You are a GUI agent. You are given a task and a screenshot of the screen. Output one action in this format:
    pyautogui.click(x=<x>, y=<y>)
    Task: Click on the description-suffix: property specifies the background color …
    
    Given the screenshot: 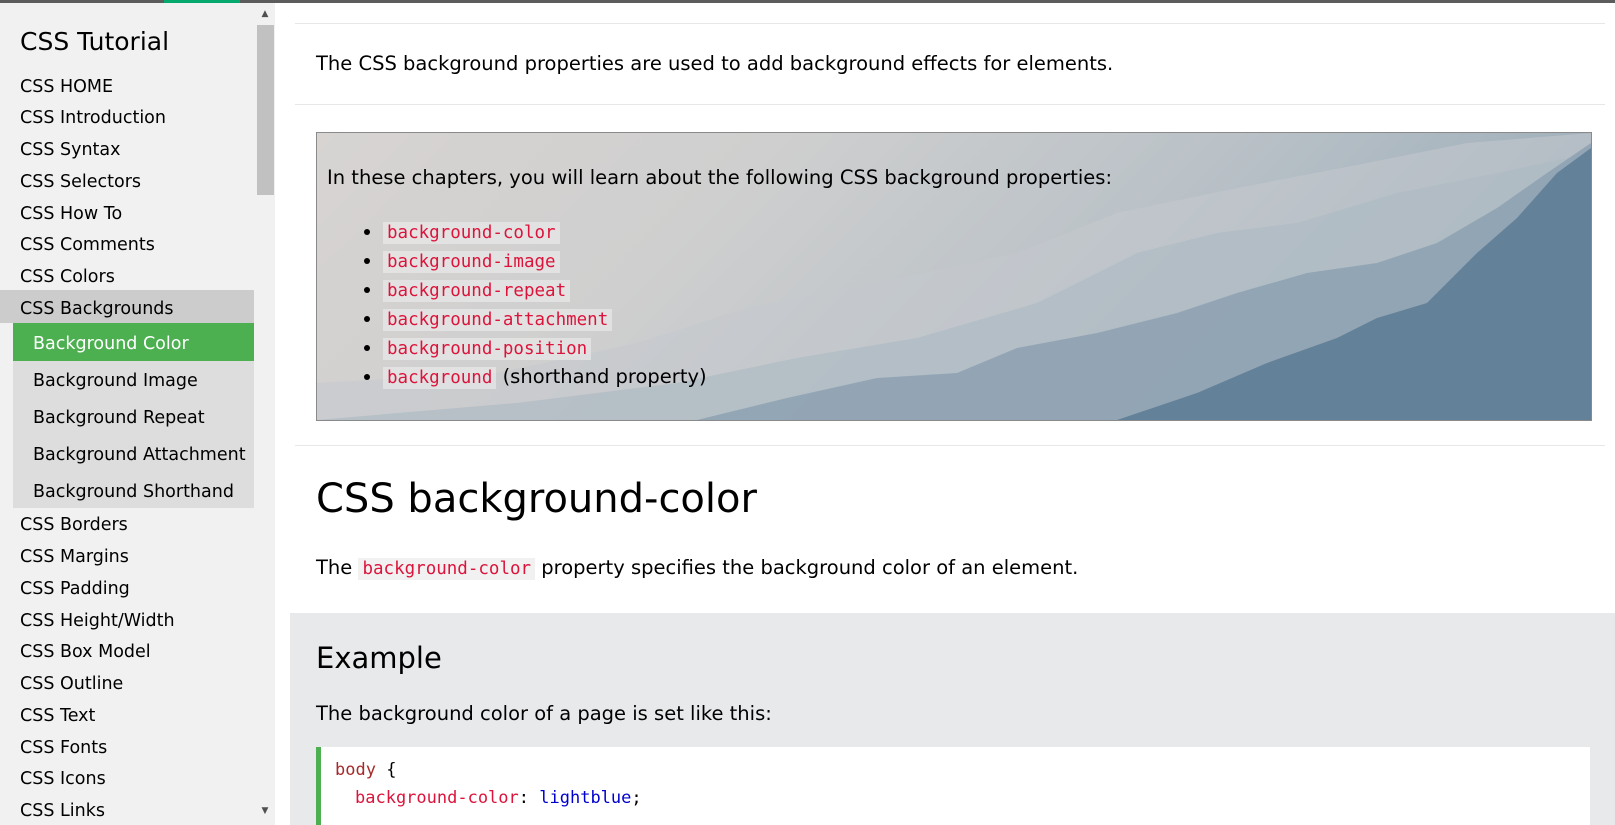 What is the action you would take?
    pyautogui.click(x=810, y=567)
    